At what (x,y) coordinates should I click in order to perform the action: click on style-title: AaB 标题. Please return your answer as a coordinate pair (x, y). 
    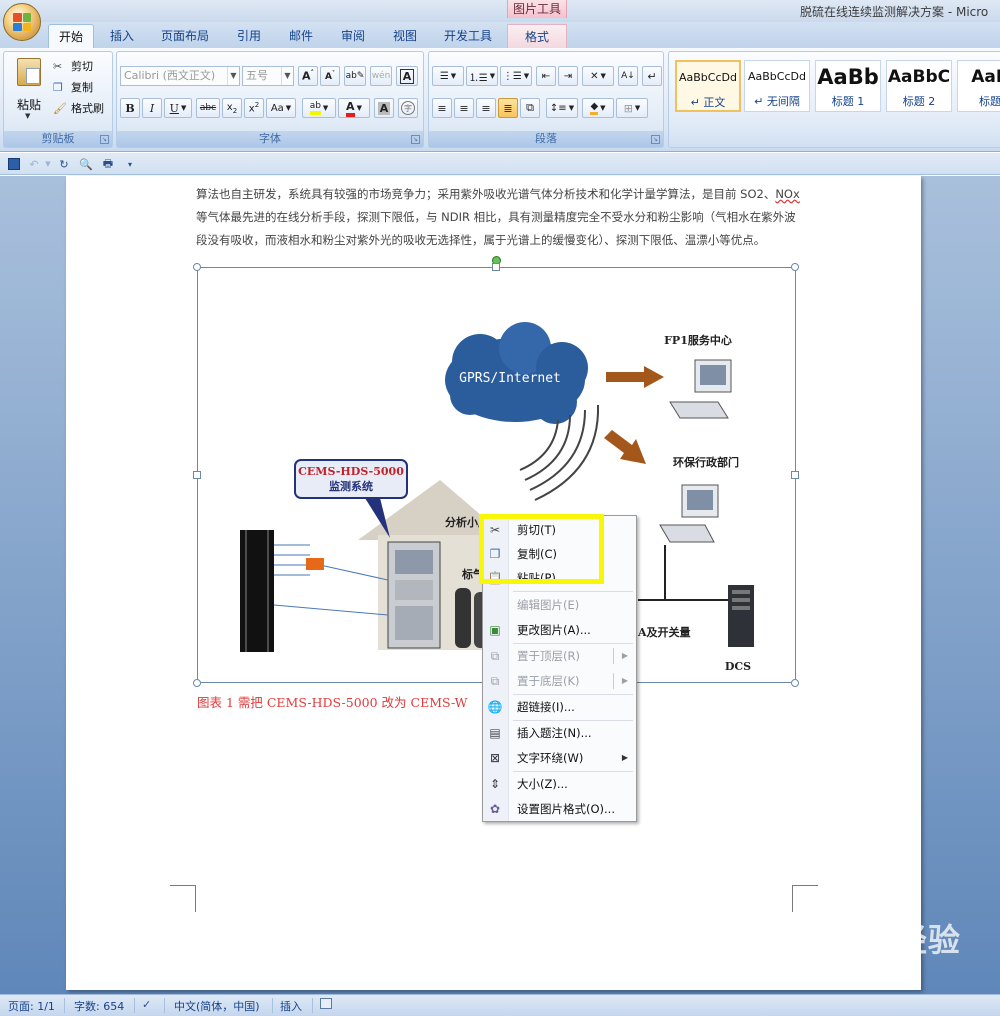
    Looking at the image, I should click on (978, 86).